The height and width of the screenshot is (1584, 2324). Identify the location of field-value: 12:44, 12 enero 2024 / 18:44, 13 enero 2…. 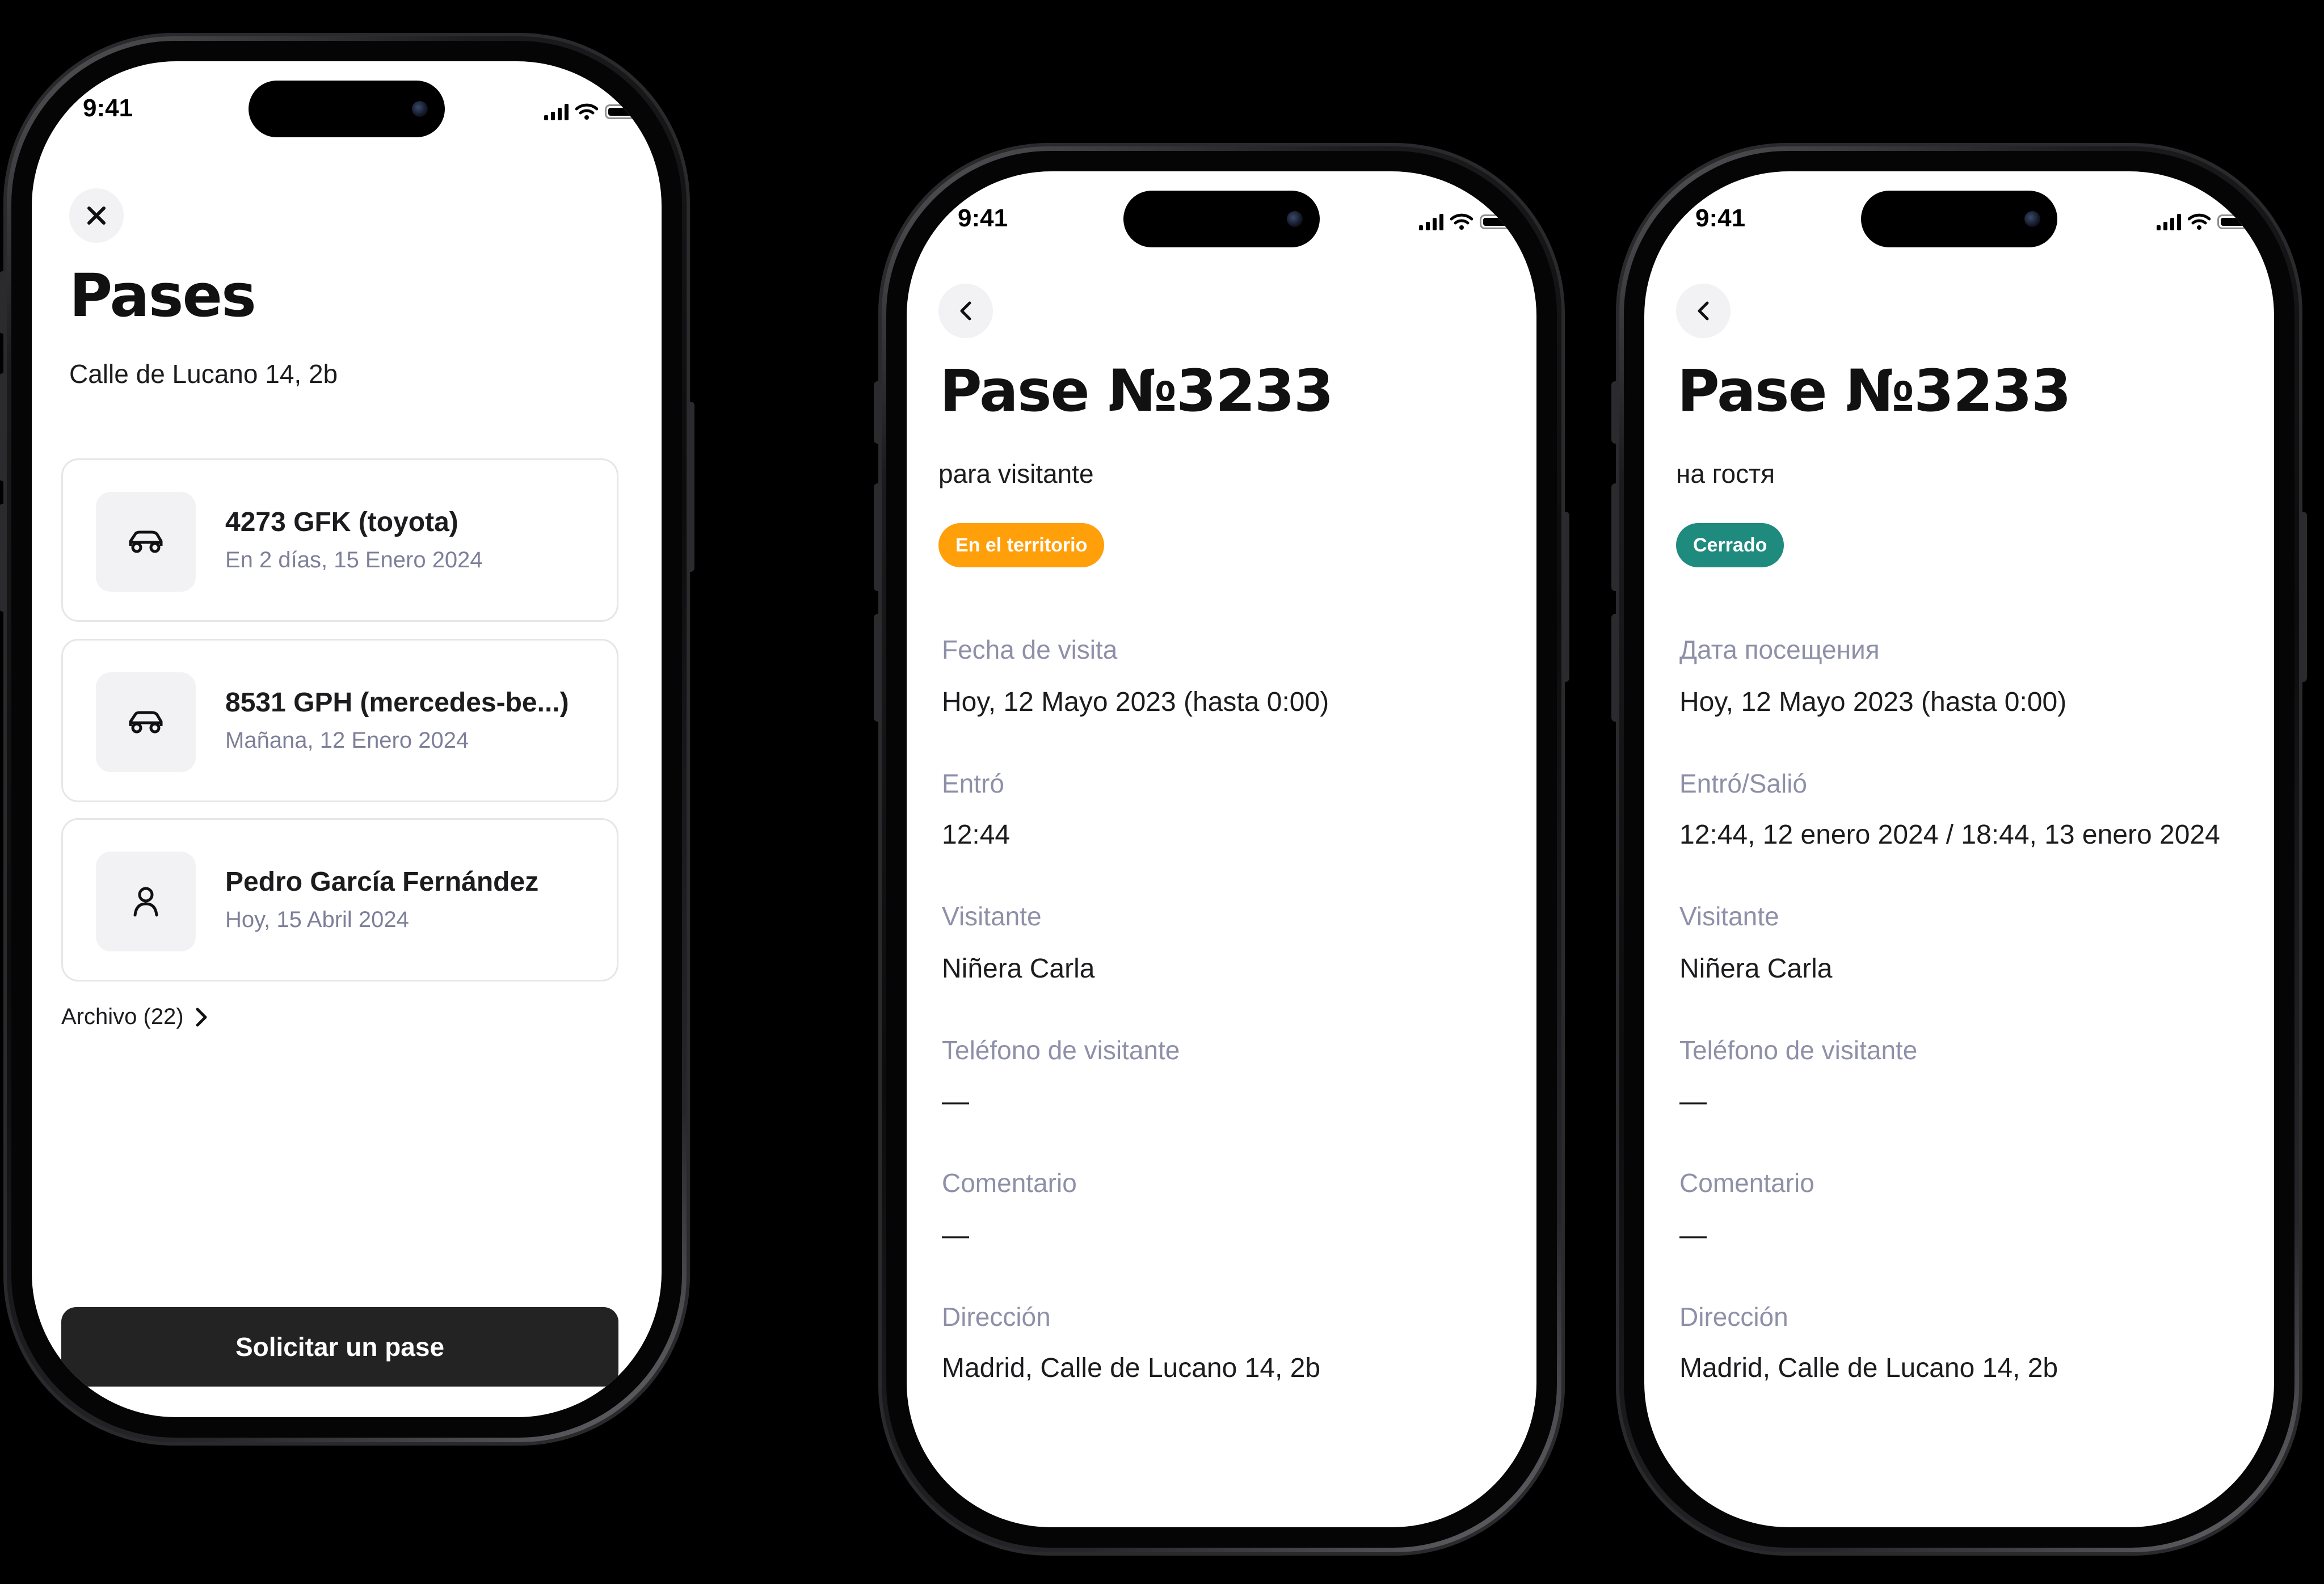
(1949, 835).